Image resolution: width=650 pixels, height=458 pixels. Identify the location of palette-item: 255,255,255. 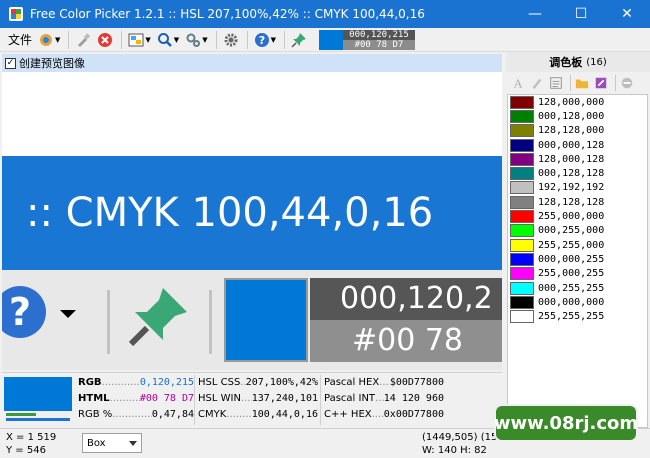
(577, 316).